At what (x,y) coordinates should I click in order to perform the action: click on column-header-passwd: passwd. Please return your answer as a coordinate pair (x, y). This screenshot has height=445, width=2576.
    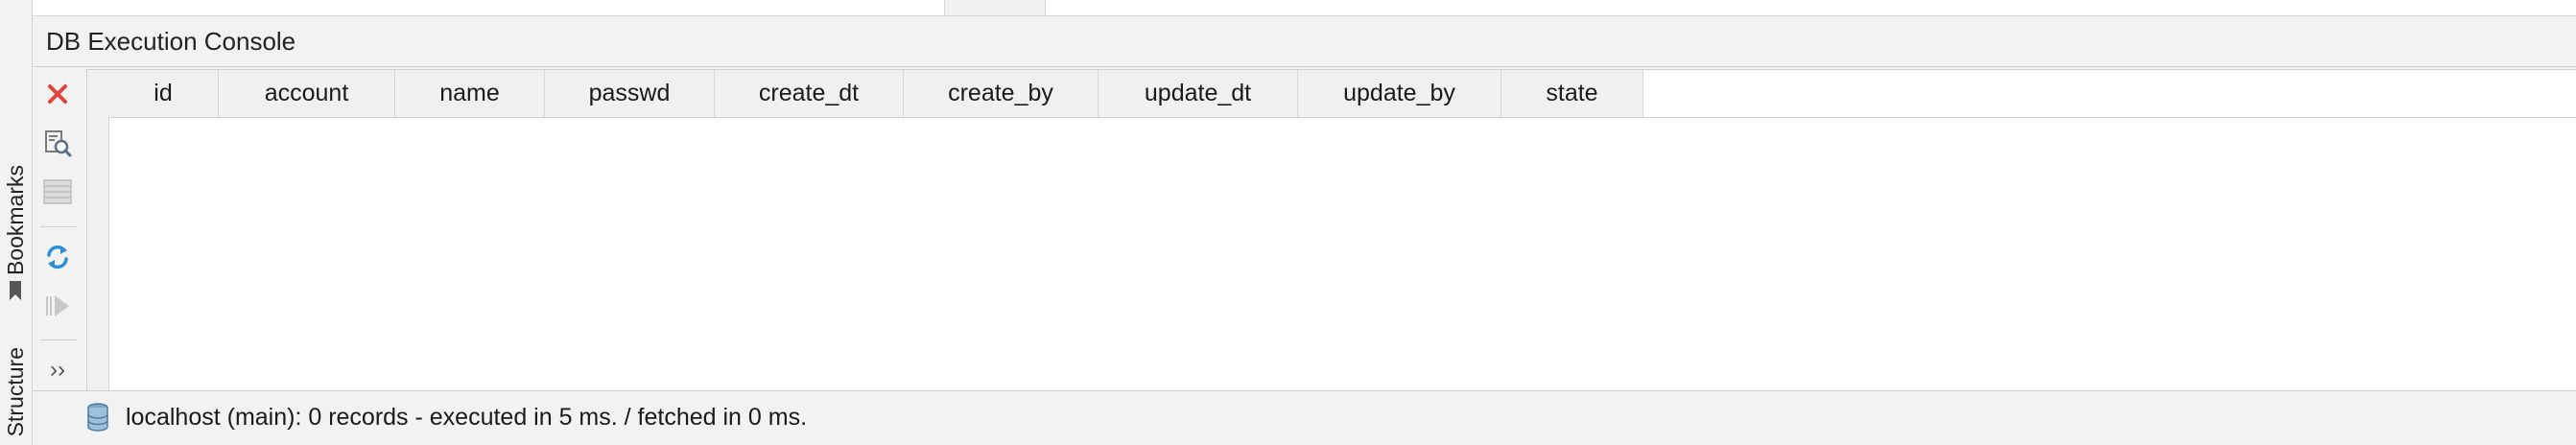
    Looking at the image, I should click on (630, 93).